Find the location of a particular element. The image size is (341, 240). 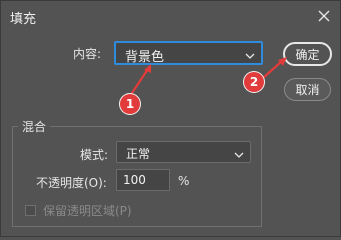

annotation-arrows is located at coordinates (208, 77).